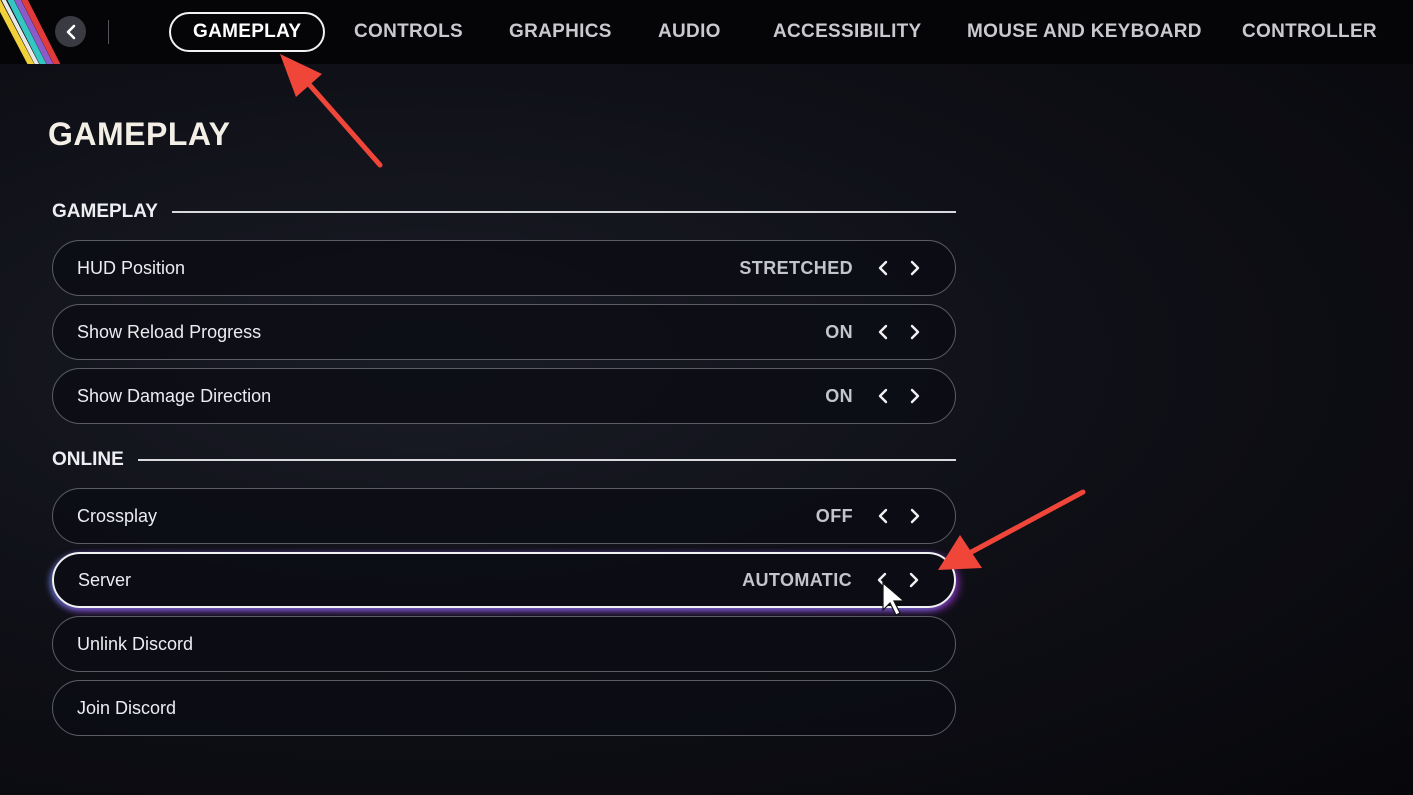 The image size is (1413, 795). What do you see at coordinates (108, 32) in the screenshot?
I see `nav-divider` at bounding box center [108, 32].